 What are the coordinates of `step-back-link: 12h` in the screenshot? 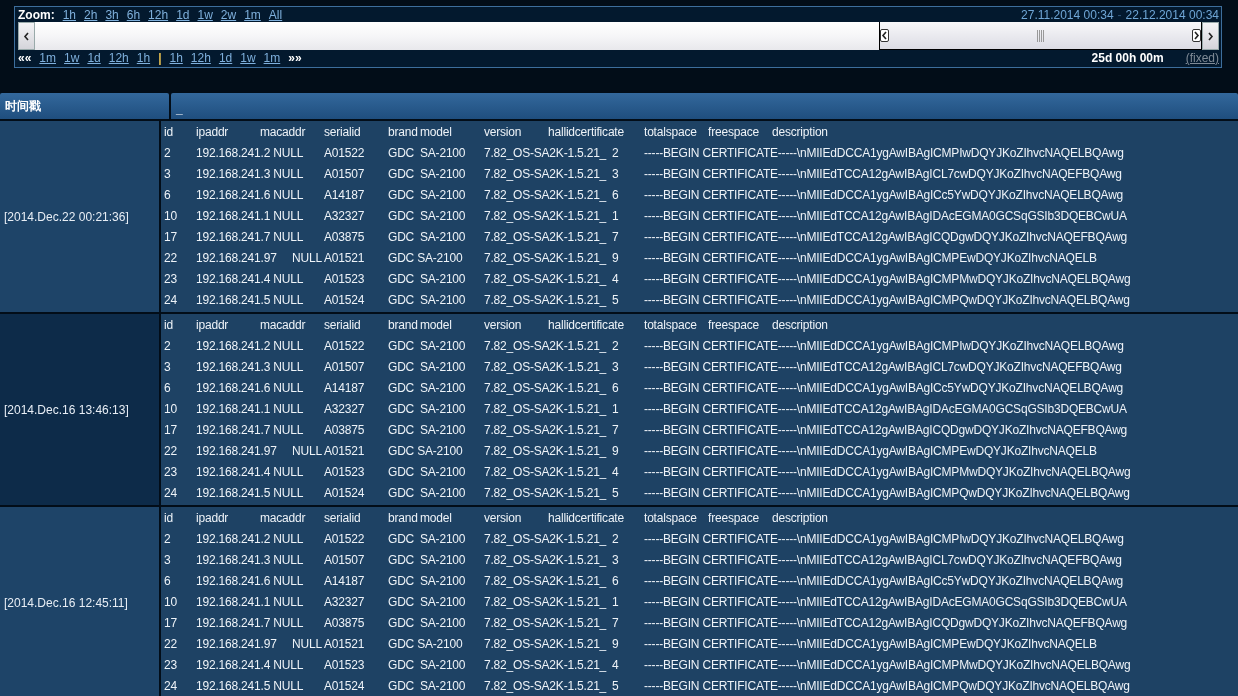 It's located at (118, 58).